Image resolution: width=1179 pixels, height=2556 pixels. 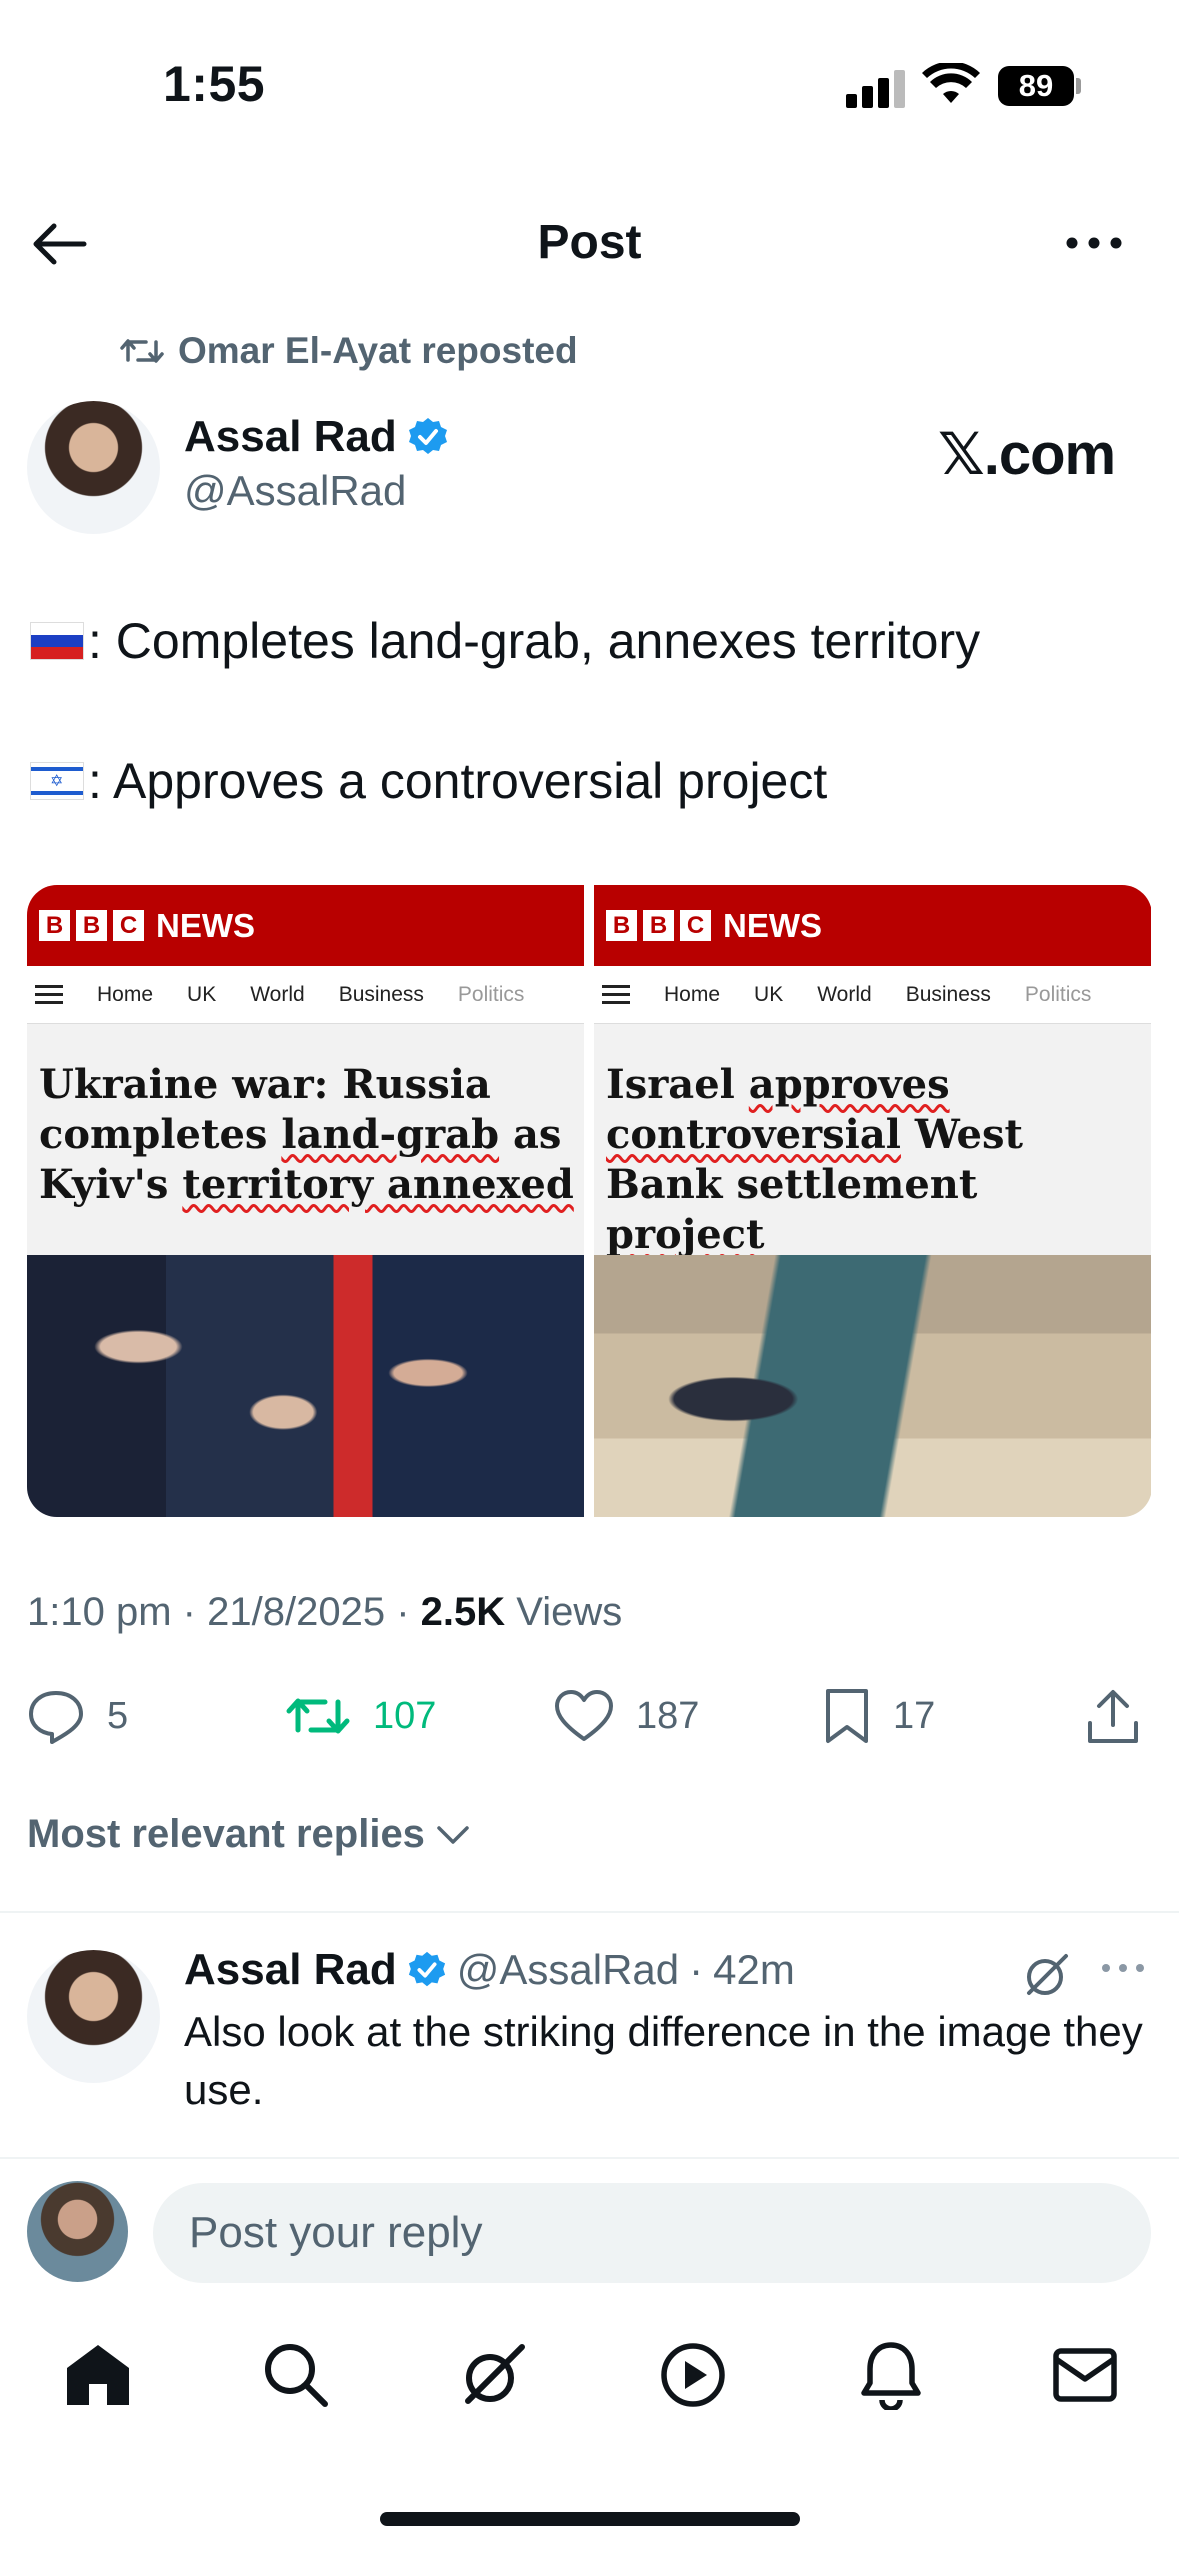 I want to click on reply-icon, so click(x=56, y=1717).